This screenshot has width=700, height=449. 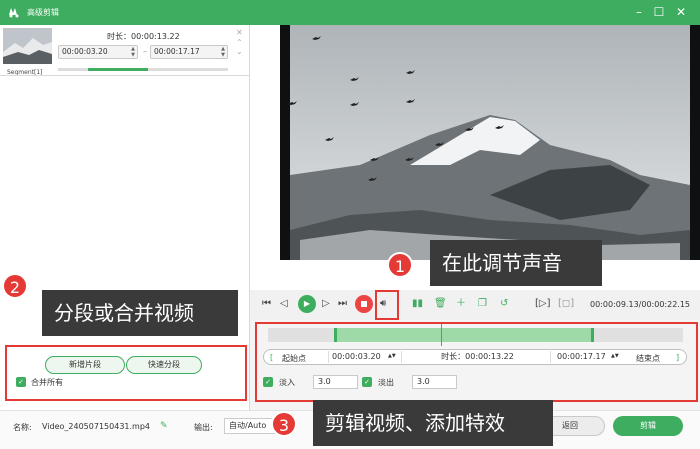 I want to click on segment-actions-highlight: 新增片段 快速分段 ✓ 合并所有, so click(x=126, y=373).